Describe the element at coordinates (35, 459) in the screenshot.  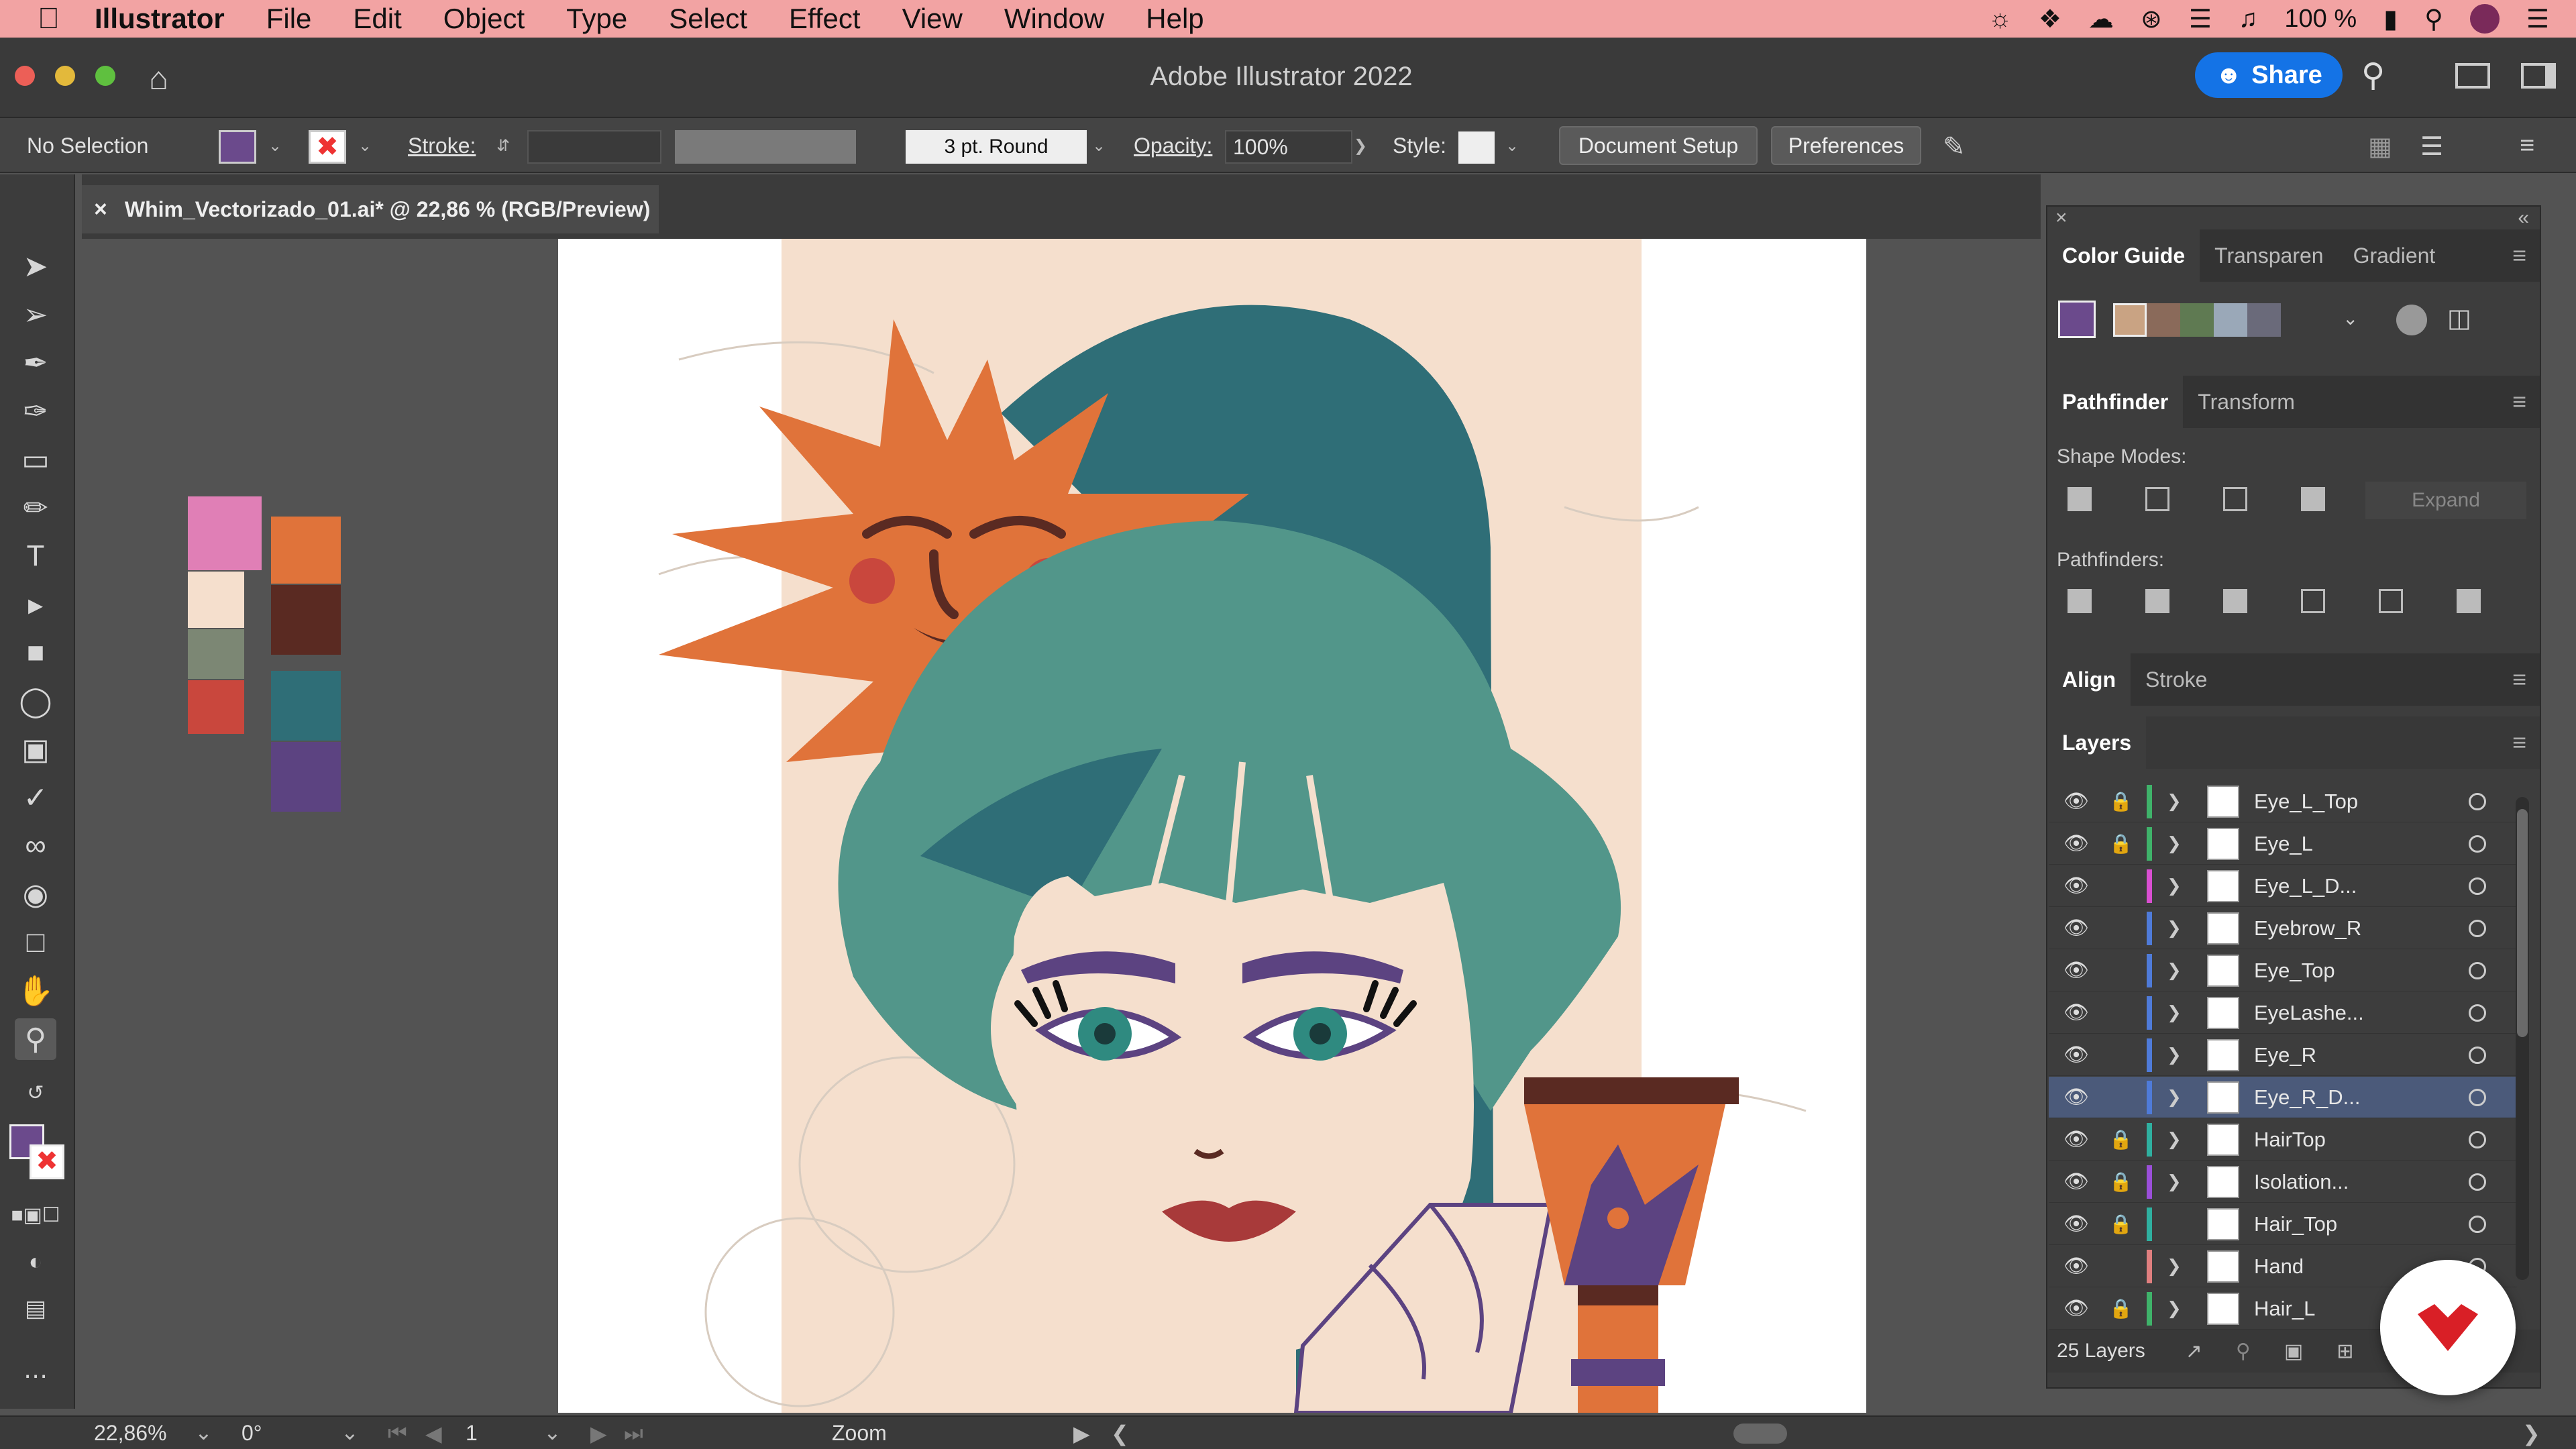
I see `rectangle-tool-icon: ▭` at that location.